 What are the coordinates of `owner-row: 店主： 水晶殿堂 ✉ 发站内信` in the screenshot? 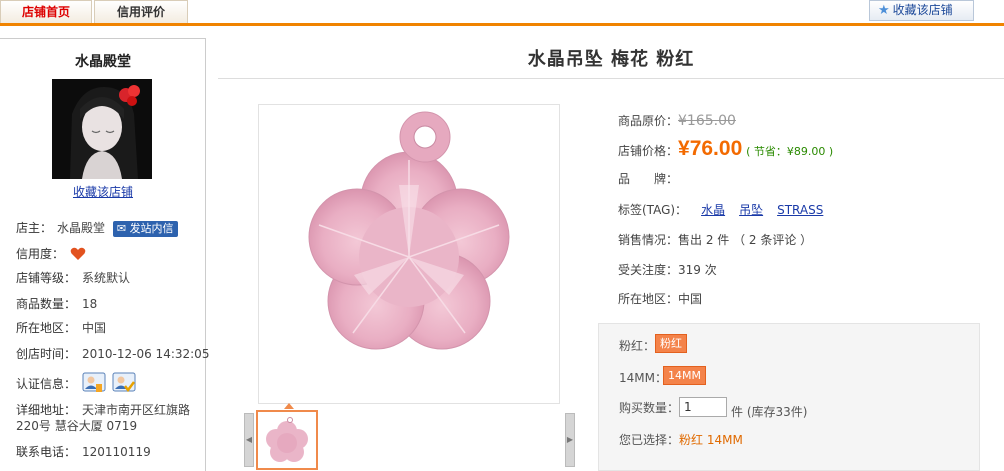 It's located at (97, 228).